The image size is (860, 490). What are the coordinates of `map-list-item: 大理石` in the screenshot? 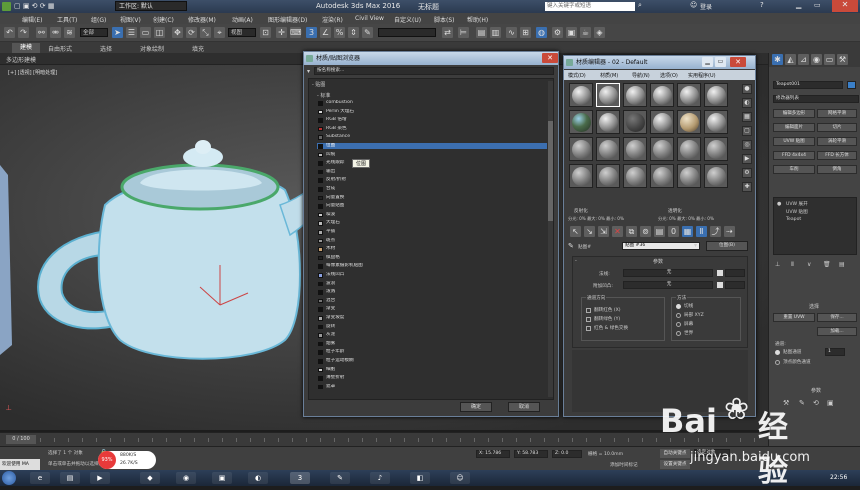 It's located at (432, 224).